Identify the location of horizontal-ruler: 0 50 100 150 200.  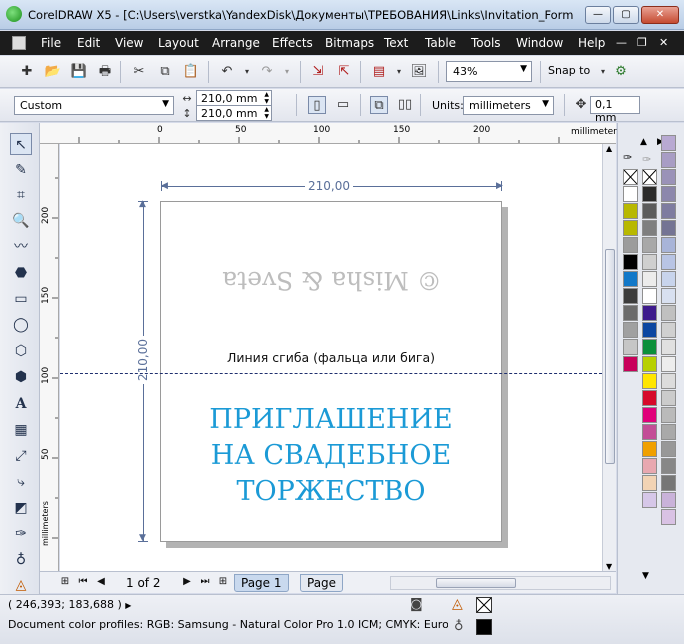
(328, 133).